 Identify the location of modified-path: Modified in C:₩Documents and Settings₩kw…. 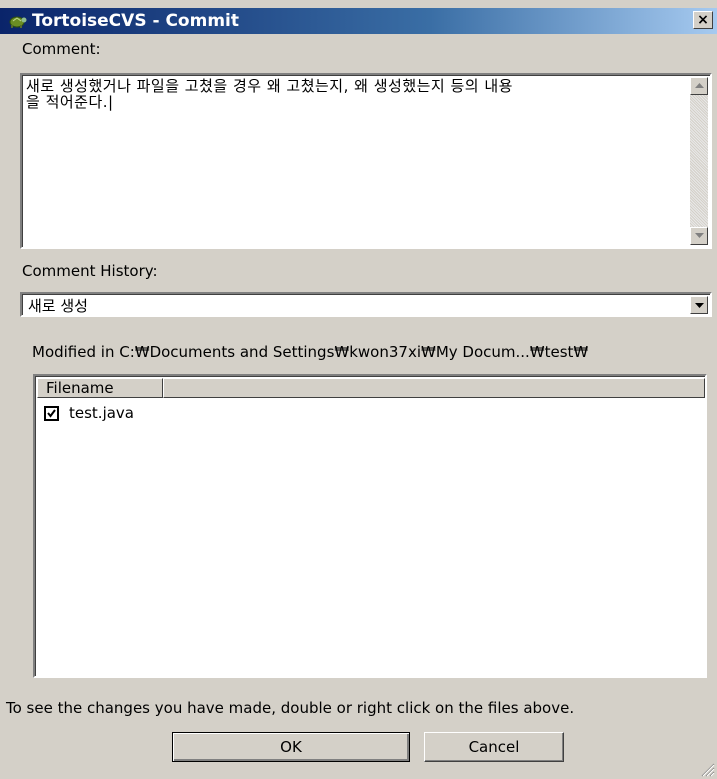
(310, 352).